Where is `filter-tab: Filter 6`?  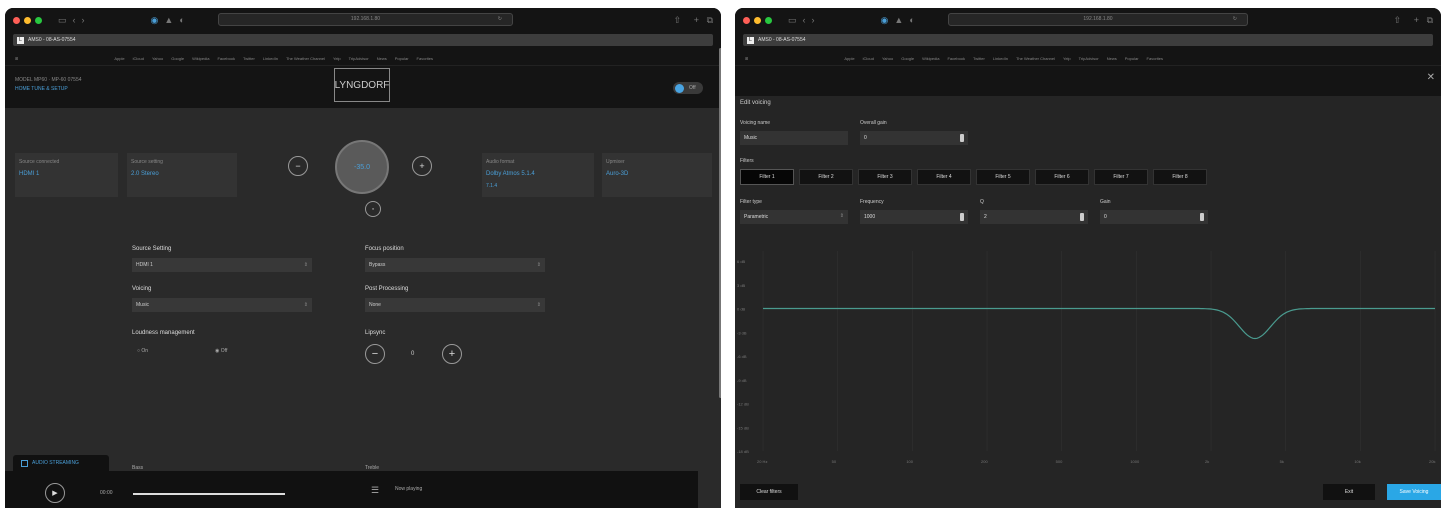 filter-tab: Filter 6 is located at coordinates (1062, 177).